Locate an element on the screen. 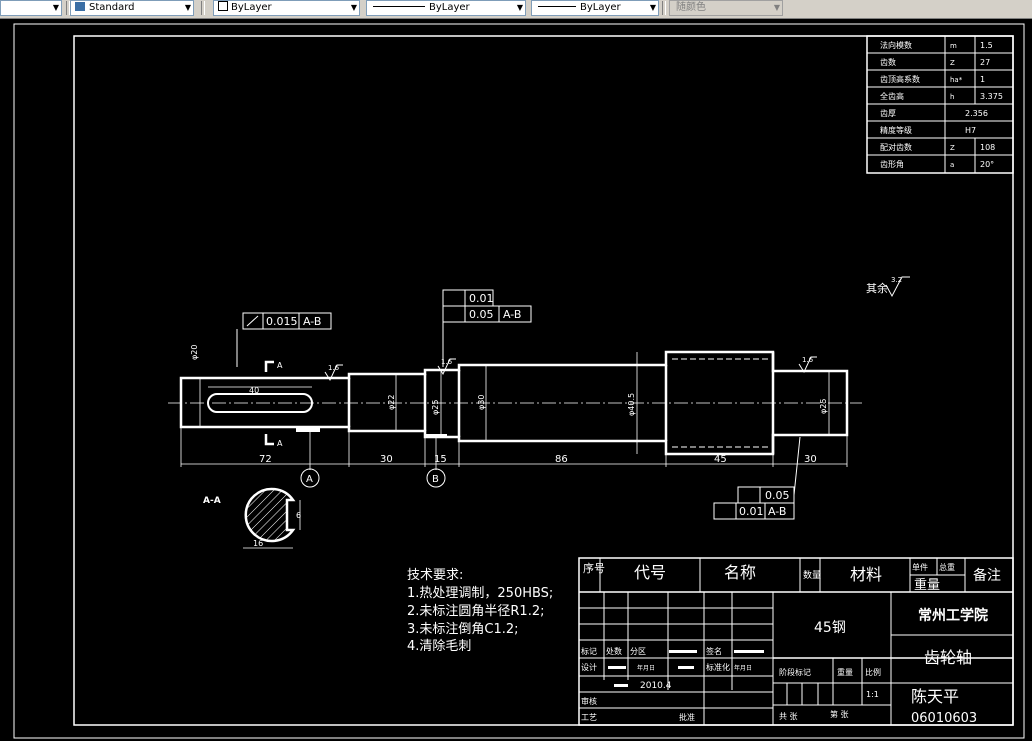  dim-d30: φ30 is located at coordinates (481, 402).